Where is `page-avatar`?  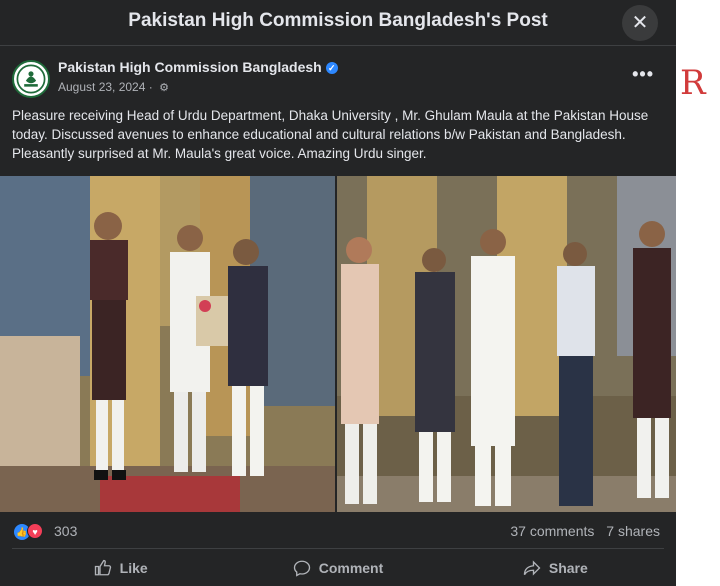
page-avatar is located at coordinates (31, 79).